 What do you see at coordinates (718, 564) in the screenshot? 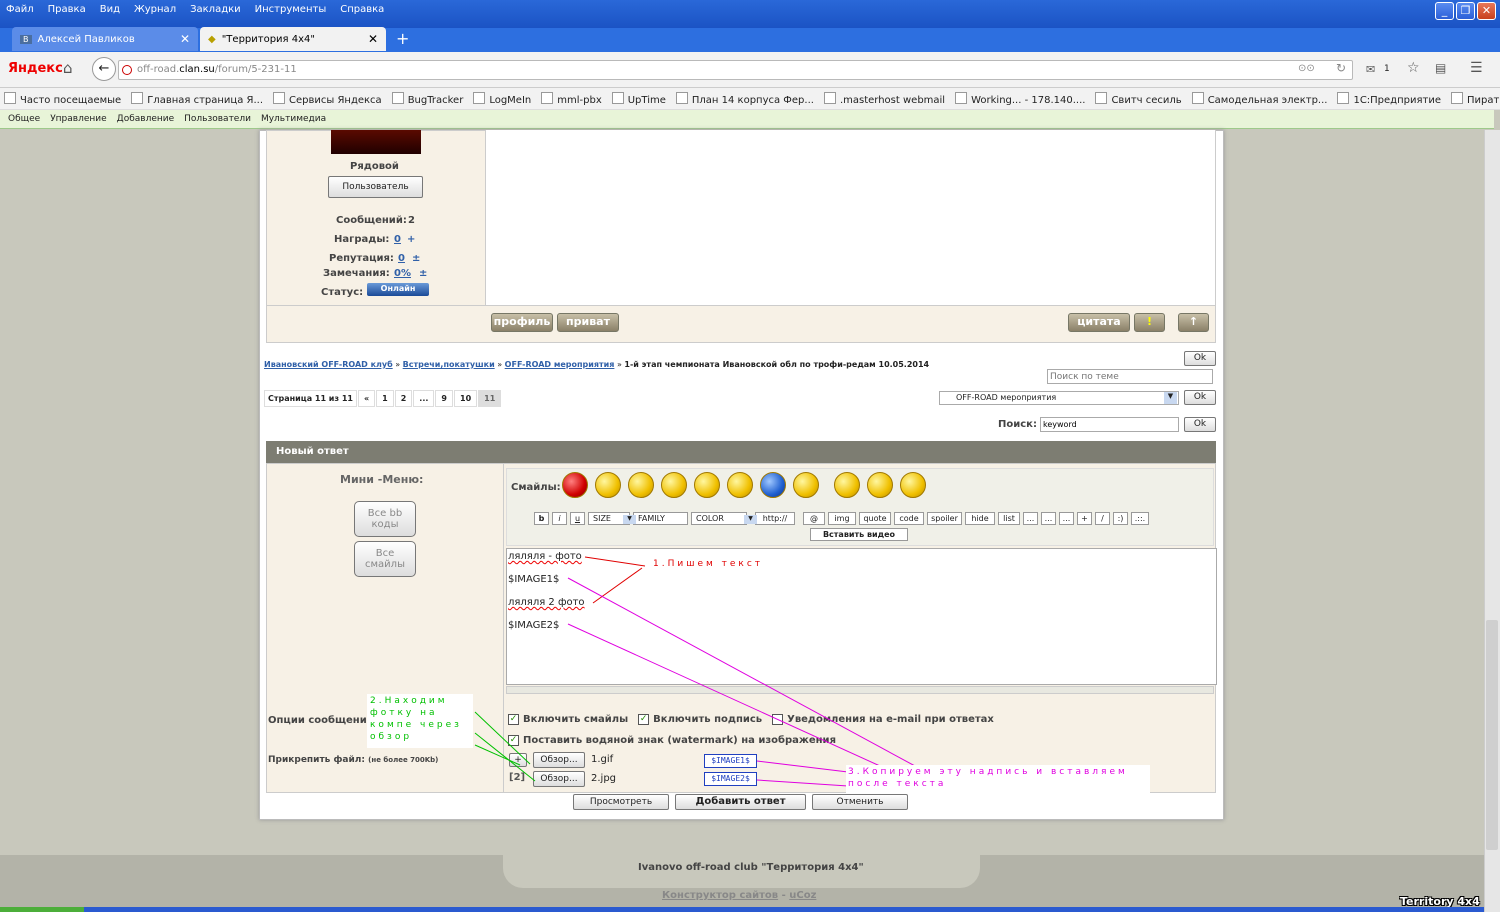
I see `annotation-step-1: 1.Пишем текст` at bounding box center [718, 564].